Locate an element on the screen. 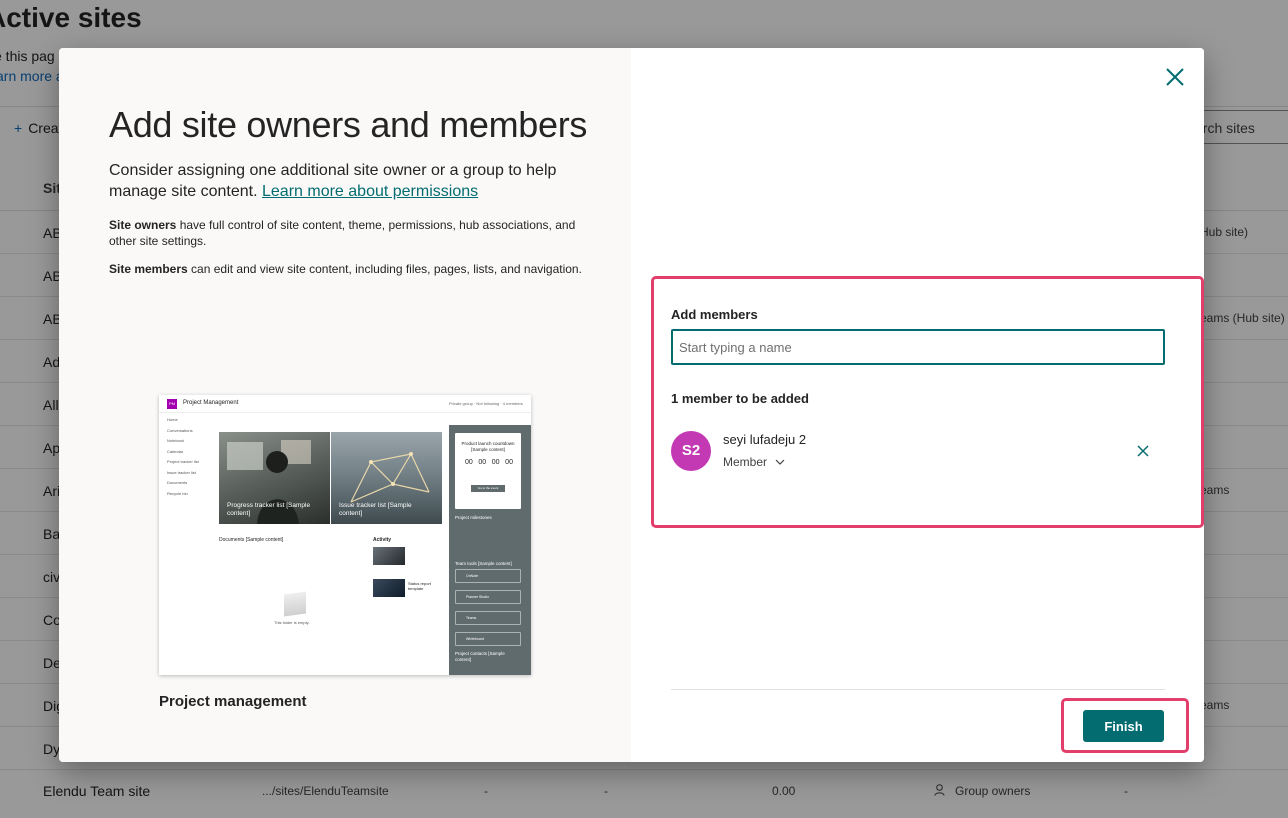 This screenshot has width=1288, height=818. countdown-values: 00 00 00 00 is located at coordinates (489, 462).